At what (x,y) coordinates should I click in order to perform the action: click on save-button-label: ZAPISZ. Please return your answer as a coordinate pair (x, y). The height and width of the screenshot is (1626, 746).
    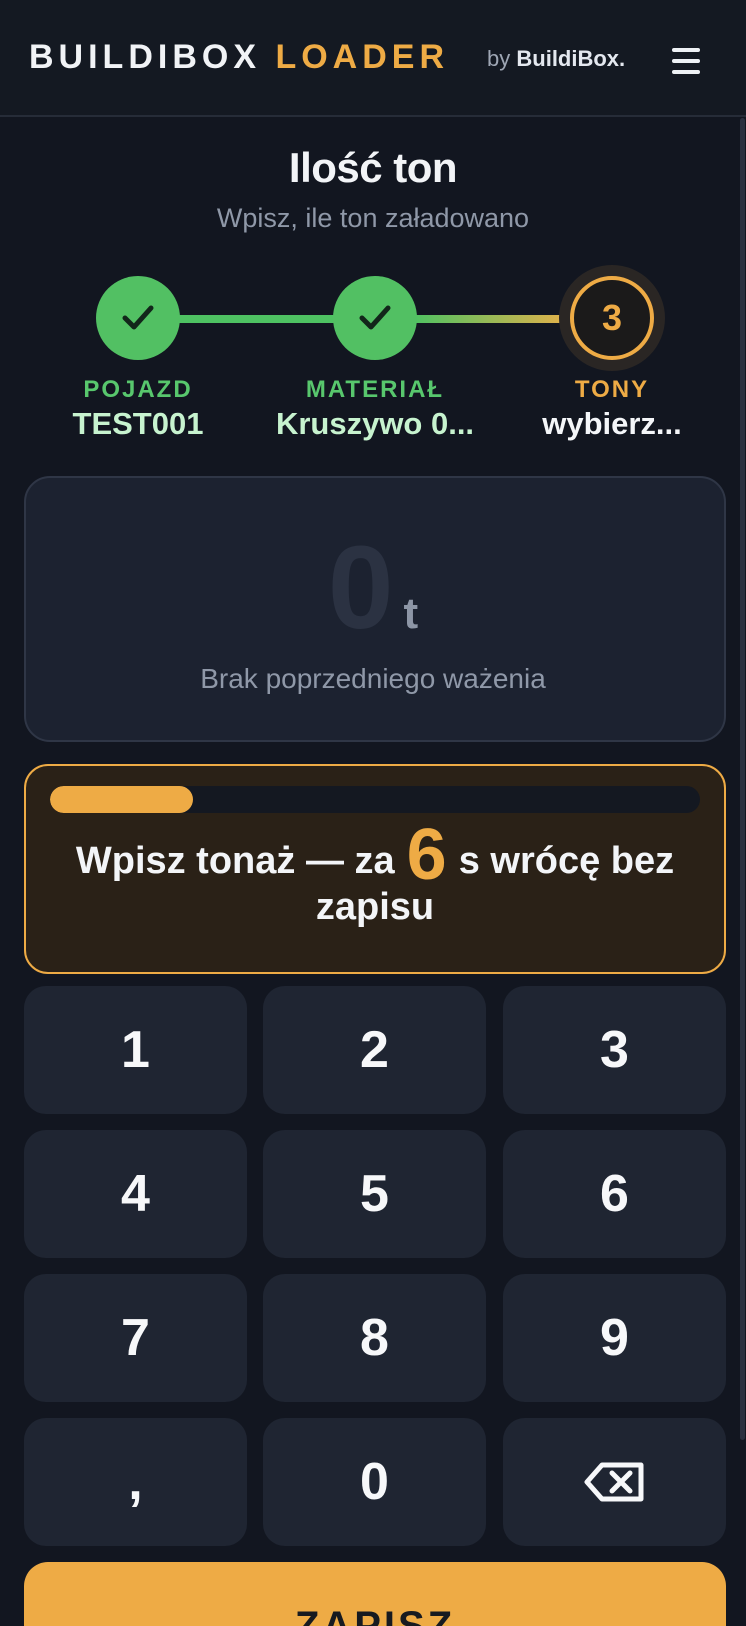
    Looking at the image, I should click on (375, 1615).